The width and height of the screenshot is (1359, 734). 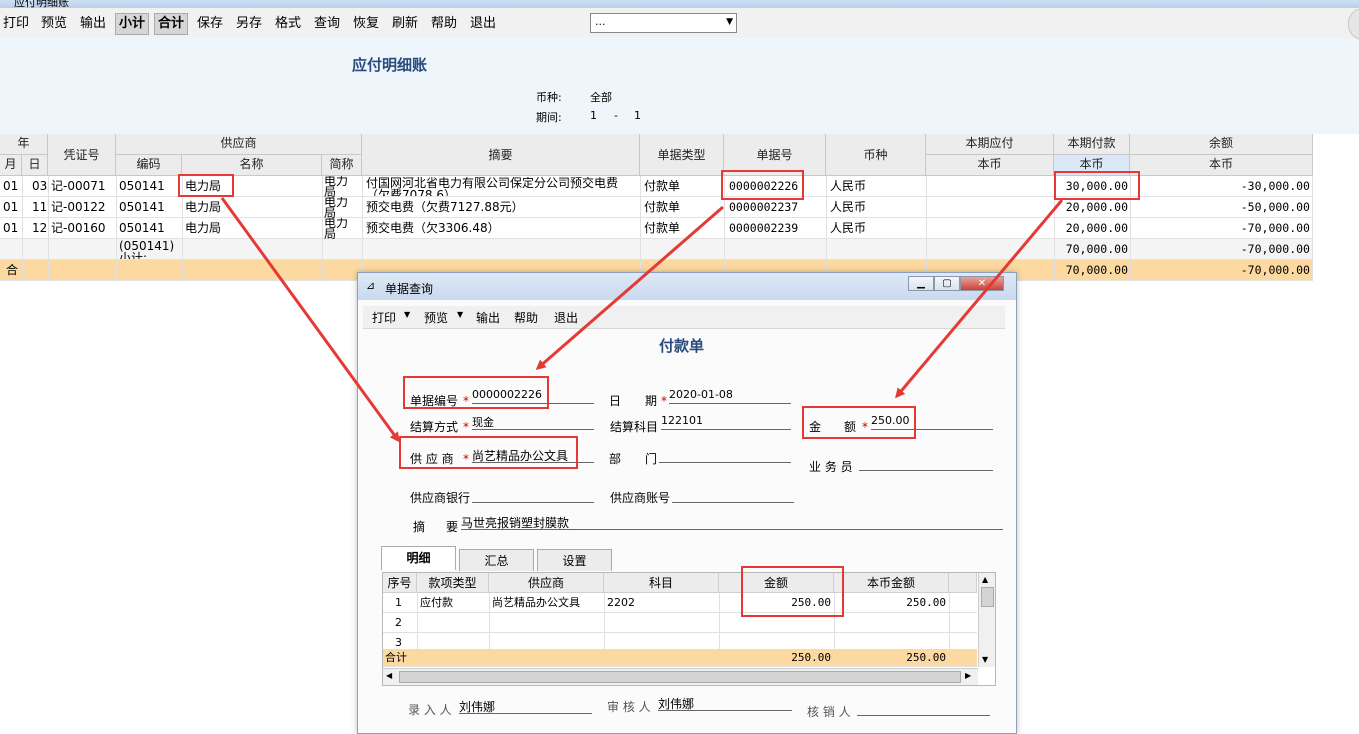 I want to click on arrow-amount, so click(x=979, y=299).